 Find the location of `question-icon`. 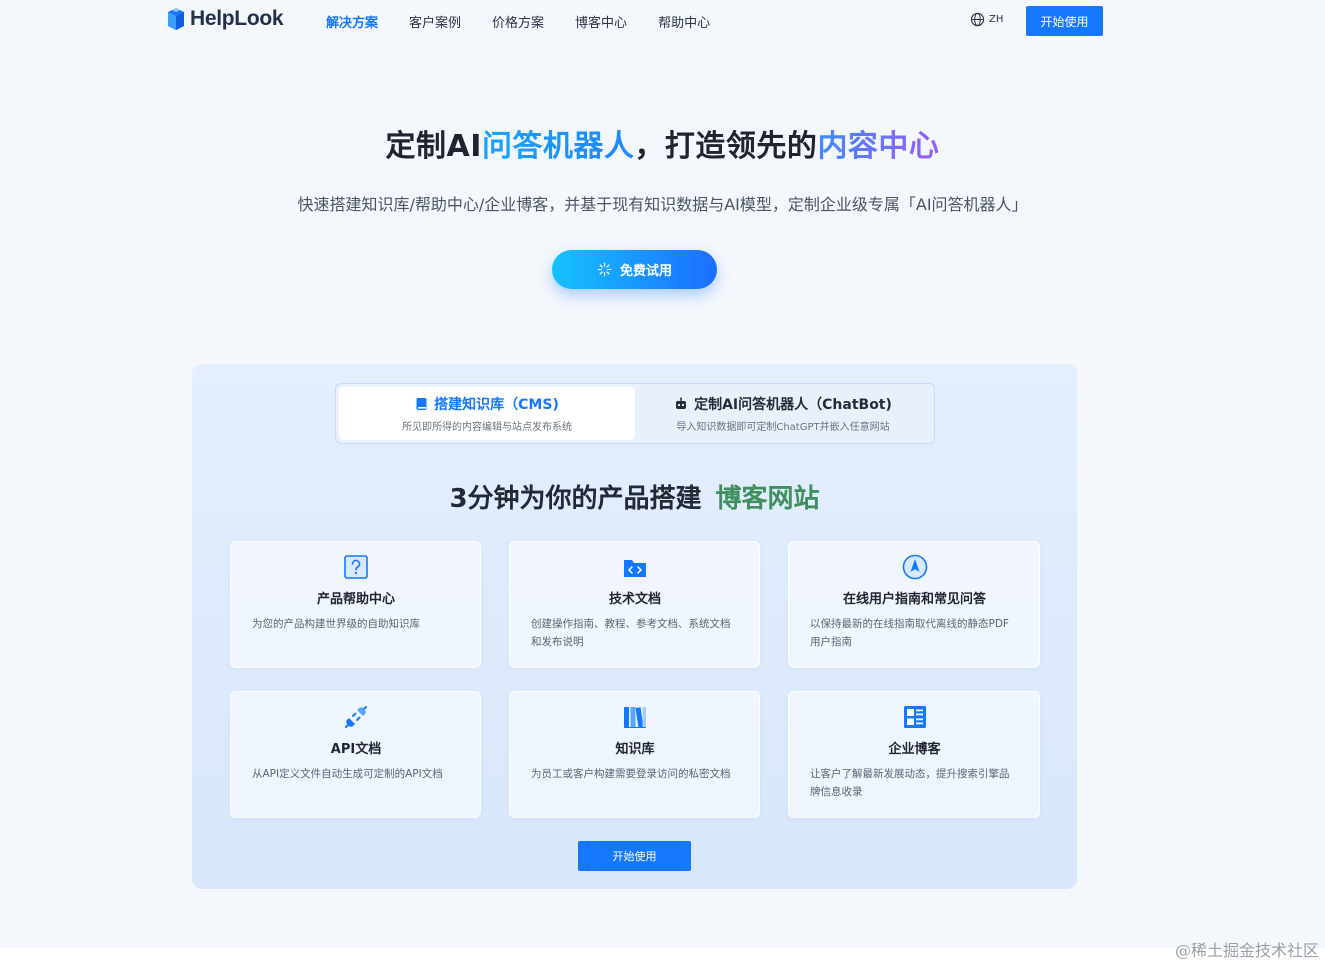

question-icon is located at coordinates (356, 567).